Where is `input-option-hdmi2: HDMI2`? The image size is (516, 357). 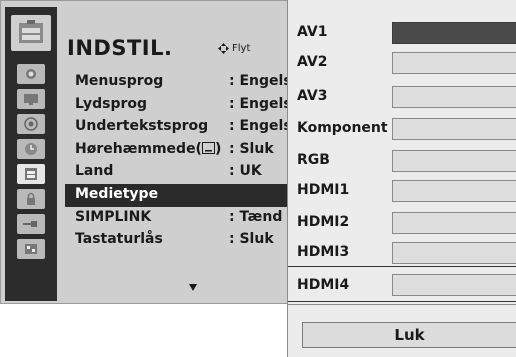
input-option-hdmi2: HDMI2 is located at coordinates (402, 222).